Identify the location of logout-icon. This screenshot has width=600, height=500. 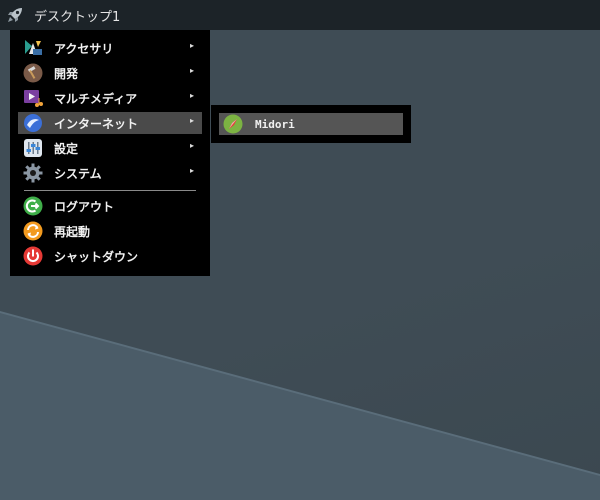
(33, 206).